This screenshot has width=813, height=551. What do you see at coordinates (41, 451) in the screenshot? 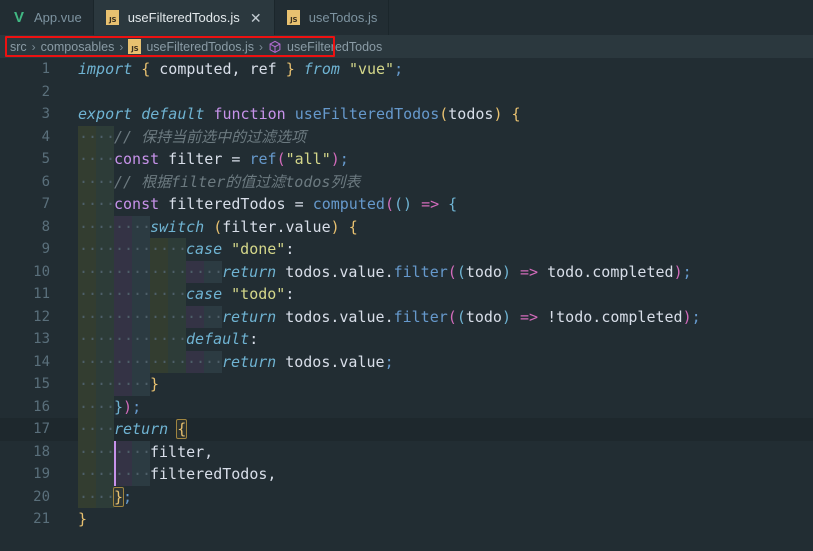
I see `line-number: 18` at bounding box center [41, 451].